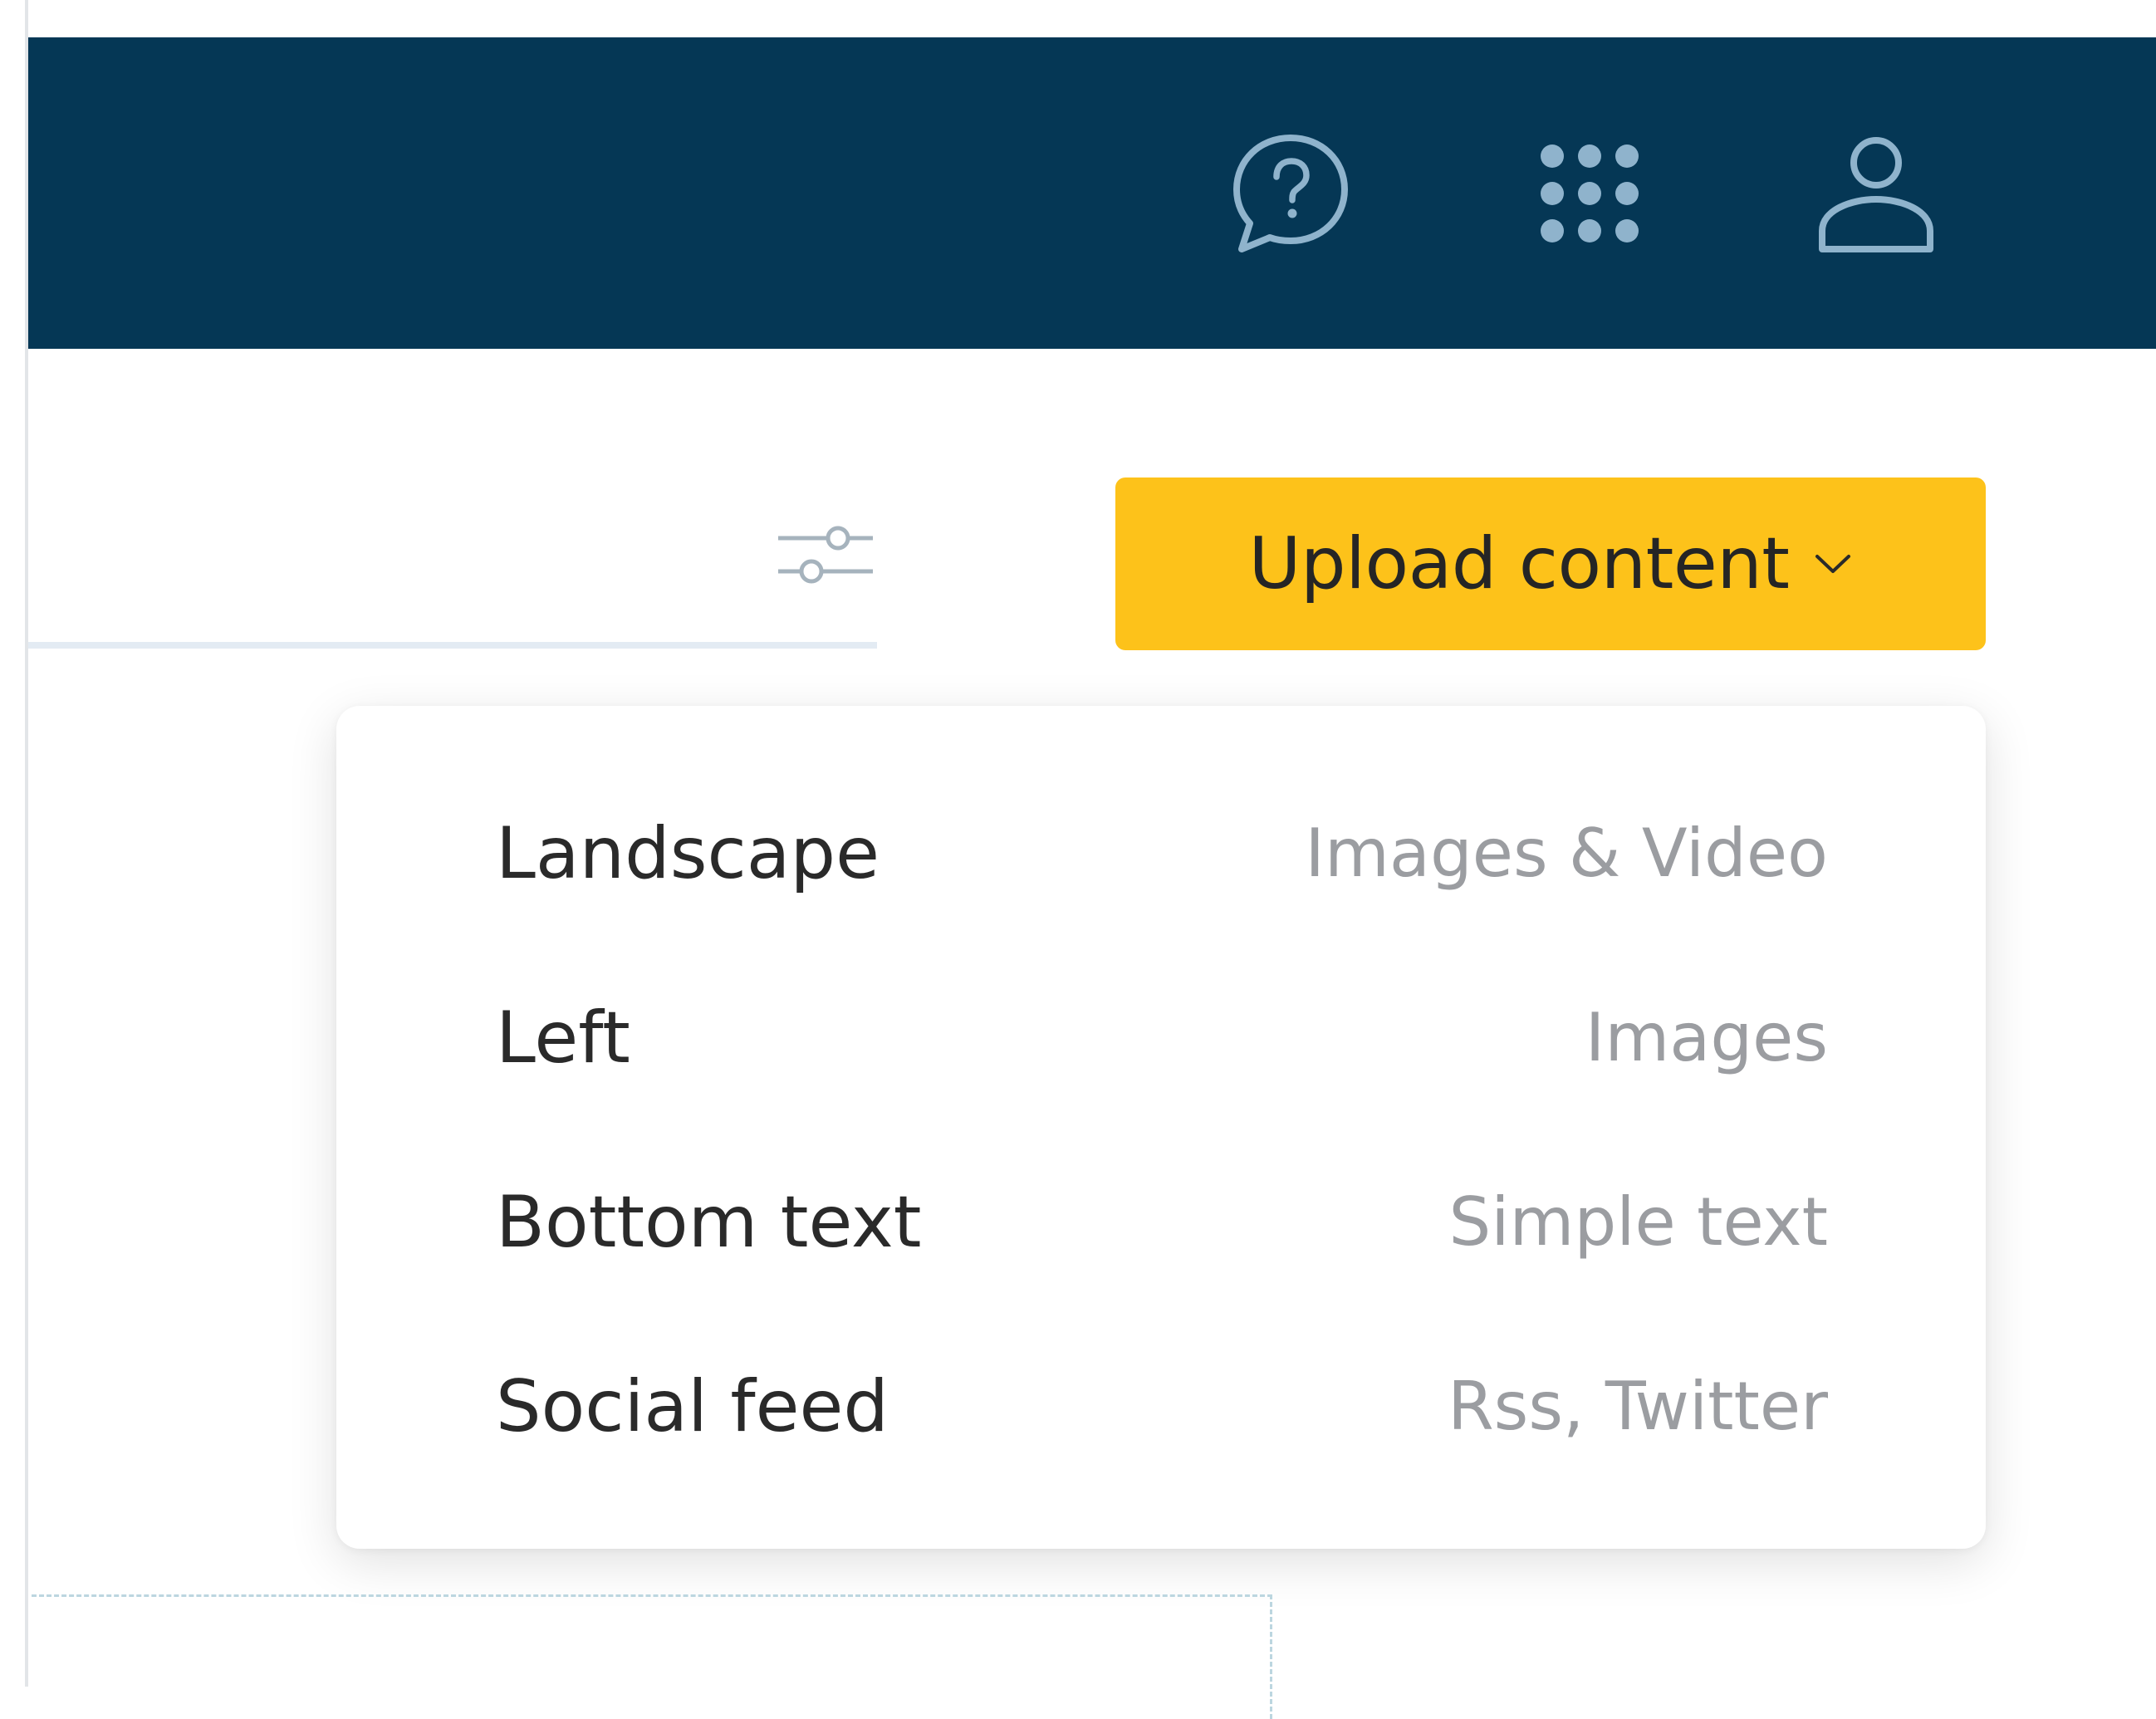 The image size is (2156, 1719). What do you see at coordinates (692, 1406) in the screenshot?
I see `menu-item-name: Social feed` at bounding box center [692, 1406].